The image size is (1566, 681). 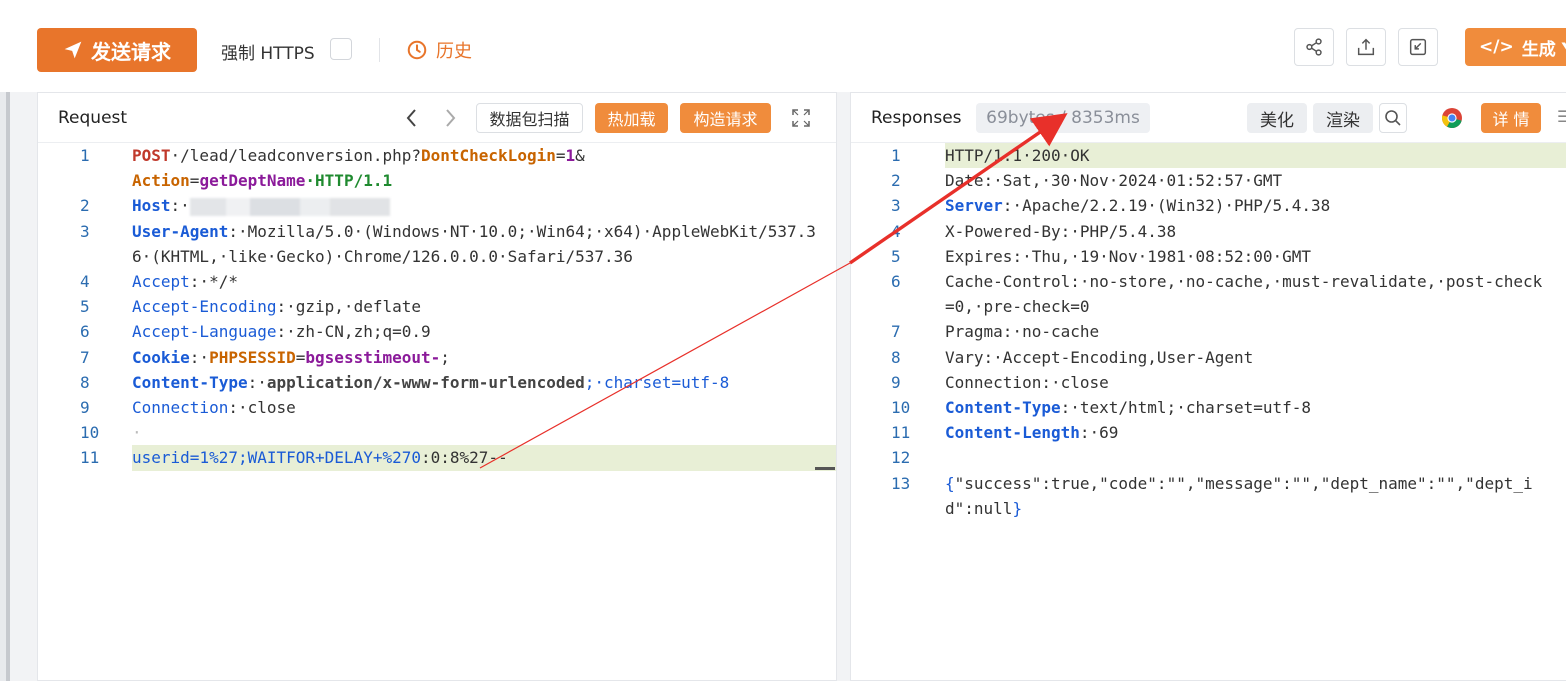 I want to click on packet-scan-button: 数据包扫描, so click(x=529, y=118).